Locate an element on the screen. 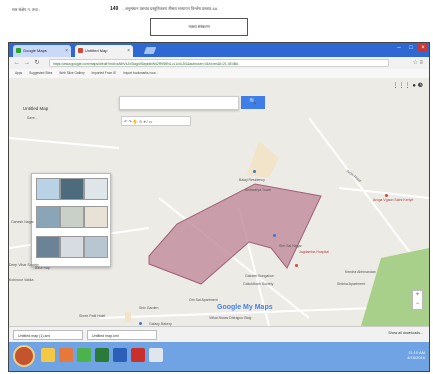  park-area is located at coordinates (395, 287).